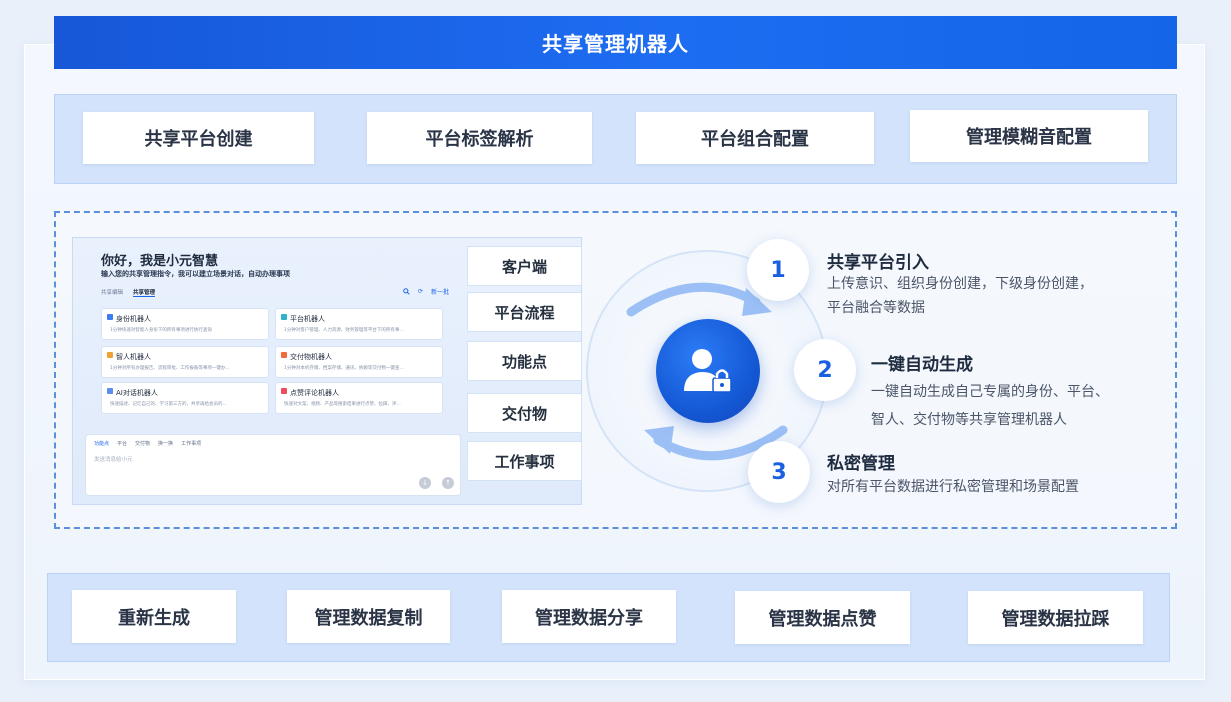 Image resolution: width=1231 pixels, height=702 pixels. What do you see at coordinates (195, 274) in the screenshot?
I see `mockup-subtitle: 输入您的共享管理指令，我可以建立场景对话，自动办理事项` at bounding box center [195, 274].